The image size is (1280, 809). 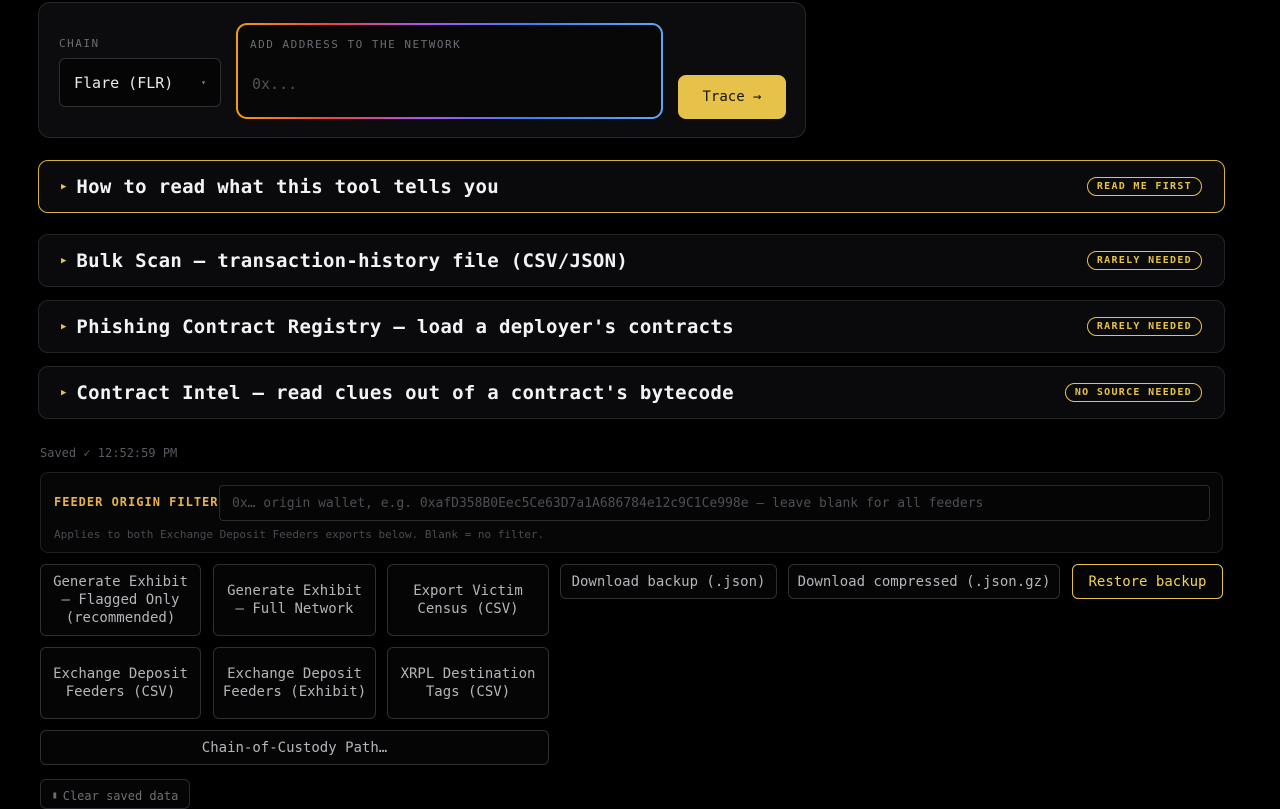 What do you see at coordinates (714, 503) in the screenshot?
I see `feeder-origin-input` at bounding box center [714, 503].